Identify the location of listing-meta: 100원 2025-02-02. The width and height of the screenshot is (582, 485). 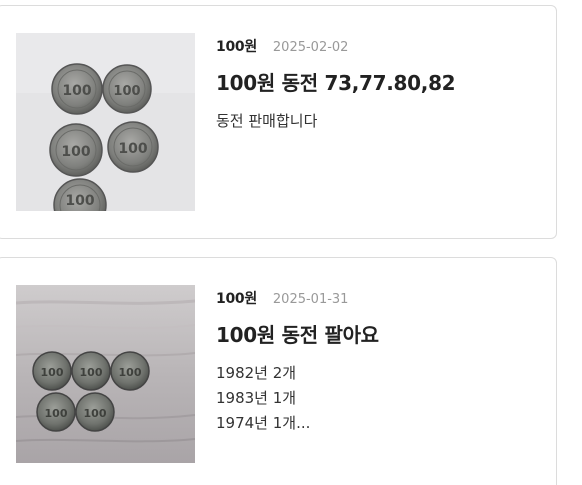
(282, 46).